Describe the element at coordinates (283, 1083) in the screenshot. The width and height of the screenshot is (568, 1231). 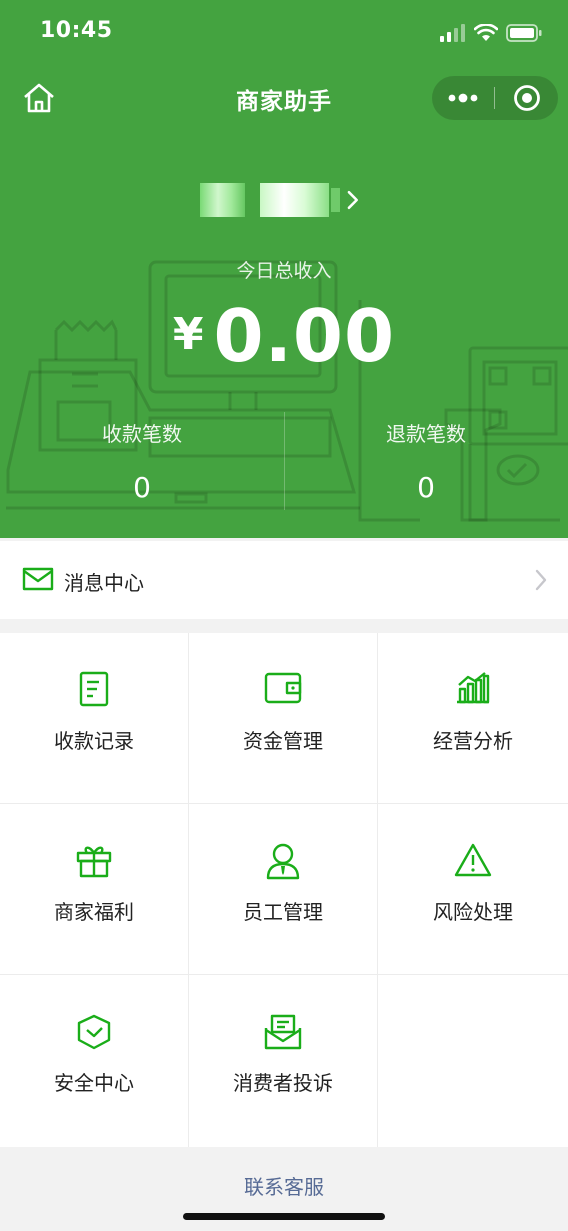
I see `grid-item-label: 消费者投诉` at that location.